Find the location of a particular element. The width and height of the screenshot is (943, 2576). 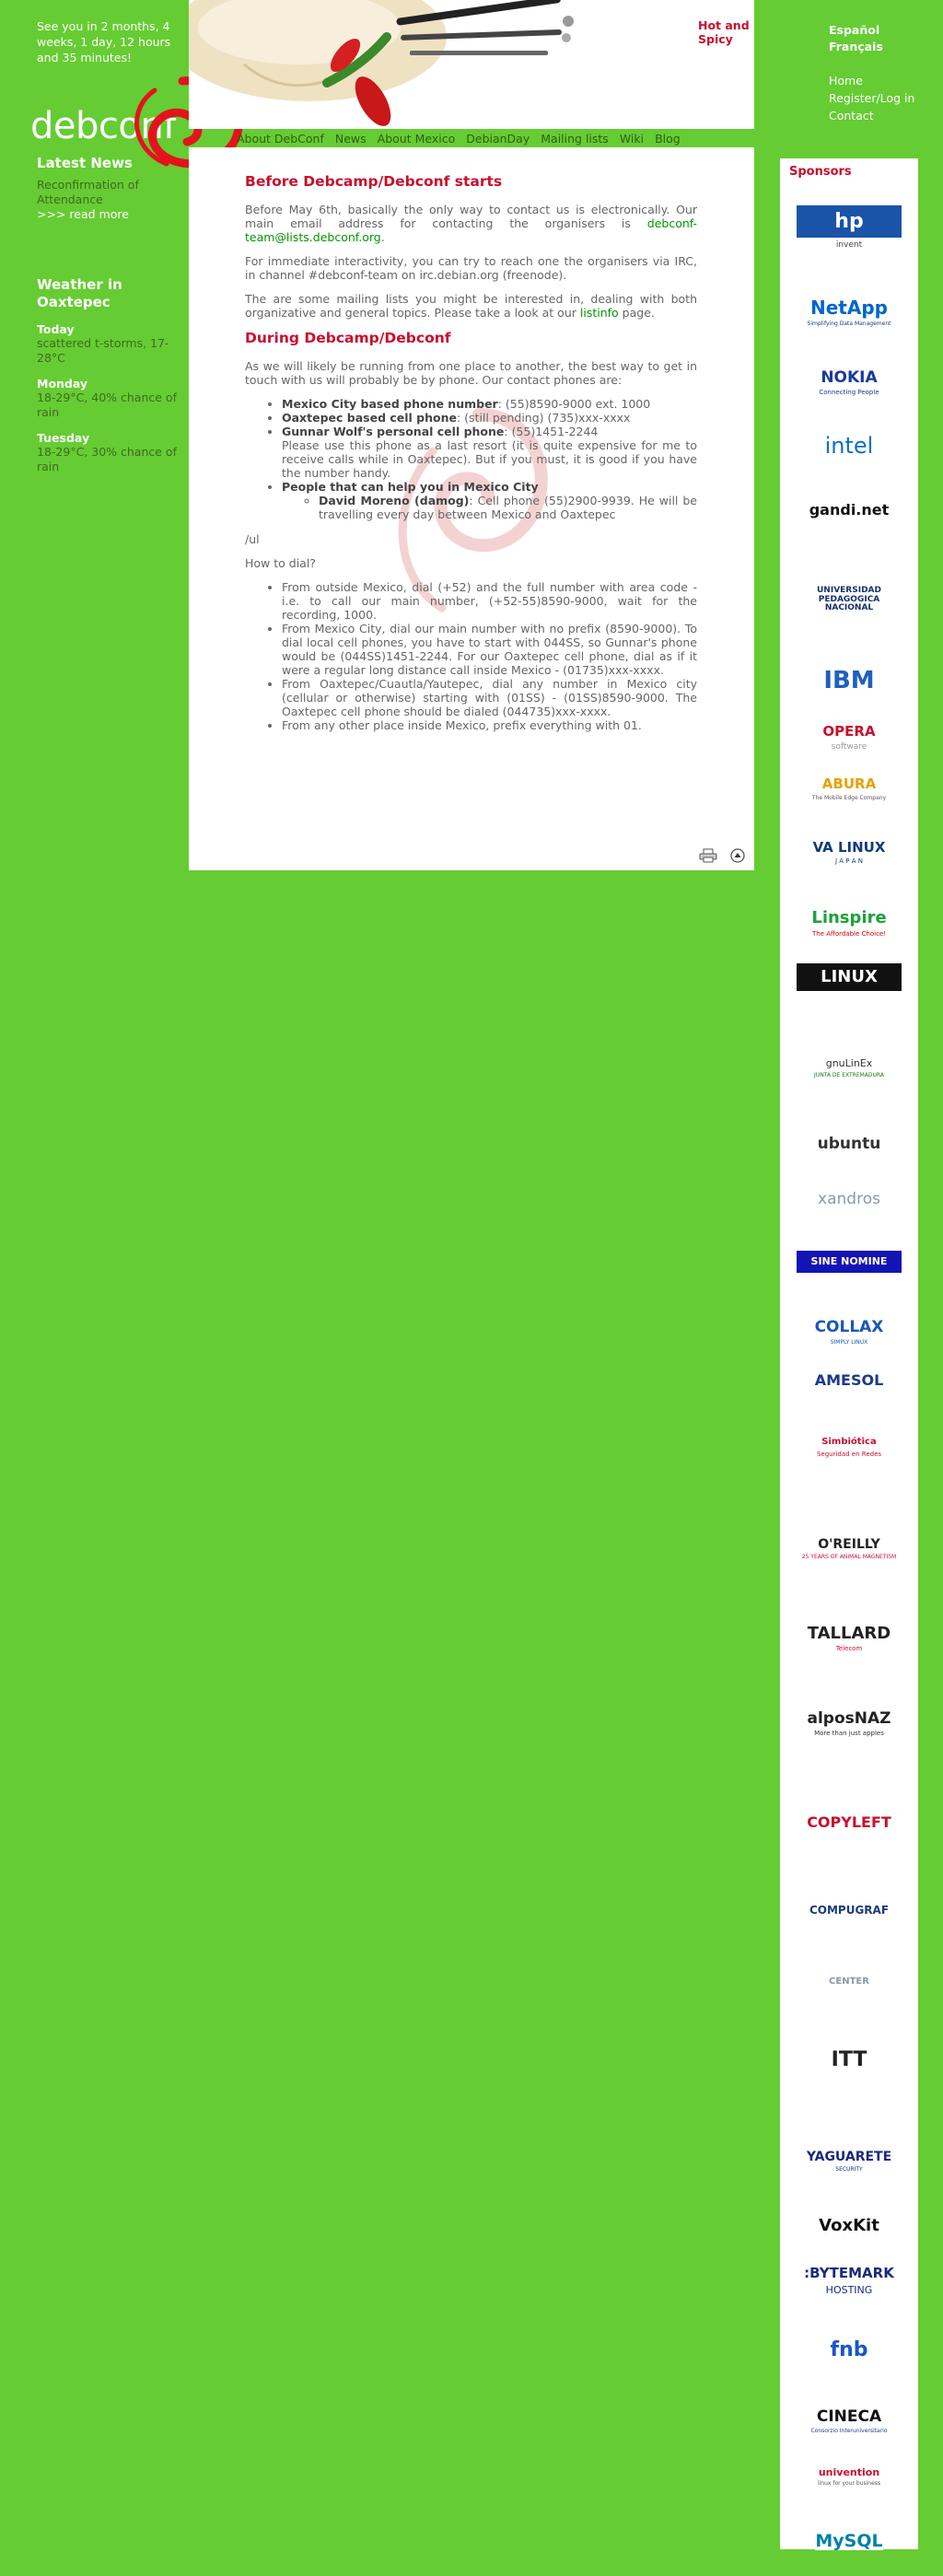

sponsor-logo: Simbiótica Seguridad en Redes is located at coordinates (849, 1447).